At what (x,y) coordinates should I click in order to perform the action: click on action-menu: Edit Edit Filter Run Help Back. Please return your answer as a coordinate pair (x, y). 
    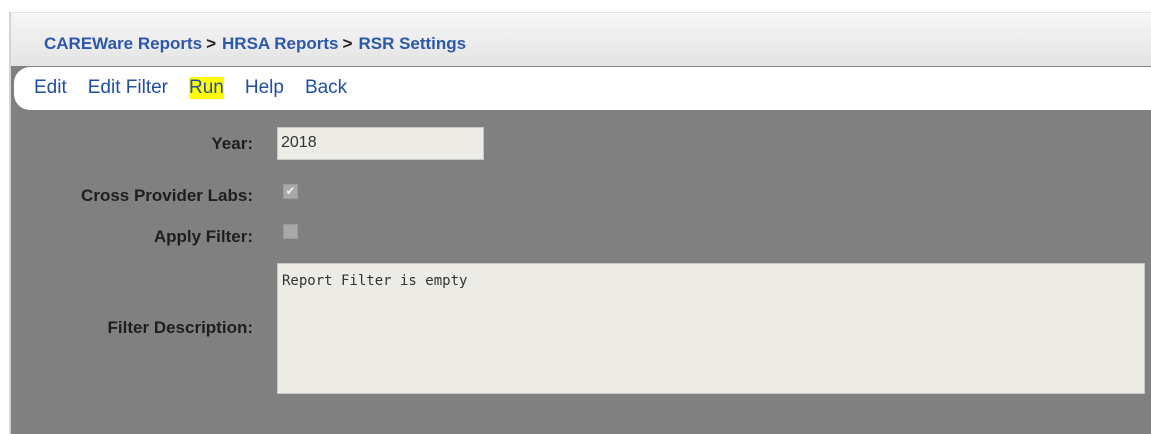
    Looking at the image, I should click on (582, 88).